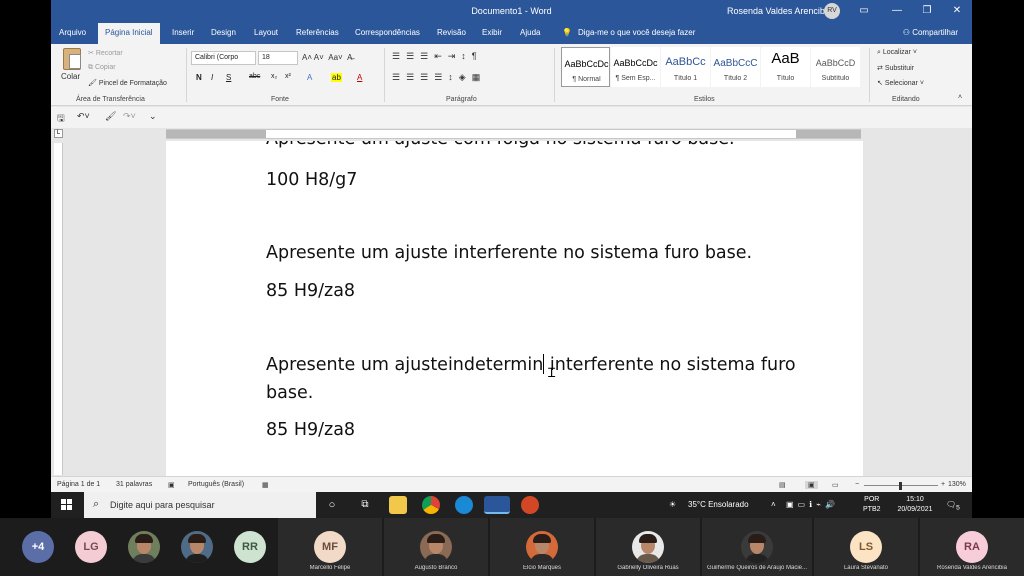 The width and height of the screenshot is (1024, 576). I want to click on collapse-ribbon-icon: ˄, so click(960, 97).